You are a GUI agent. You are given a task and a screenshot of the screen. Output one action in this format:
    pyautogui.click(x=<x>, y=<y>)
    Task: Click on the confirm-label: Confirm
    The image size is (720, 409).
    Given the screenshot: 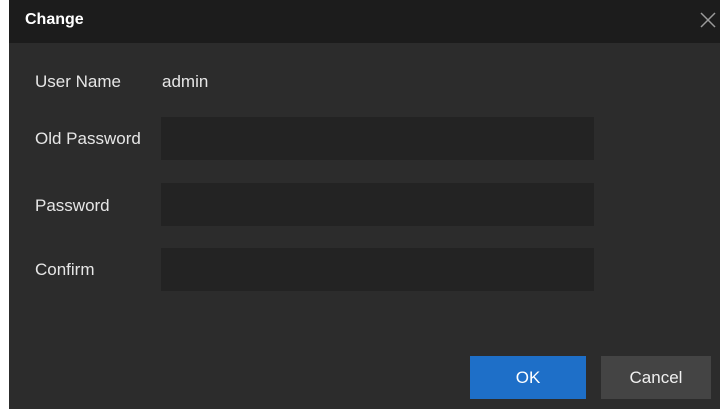 What is the action you would take?
    pyautogui.click(x=65, y=269)
    